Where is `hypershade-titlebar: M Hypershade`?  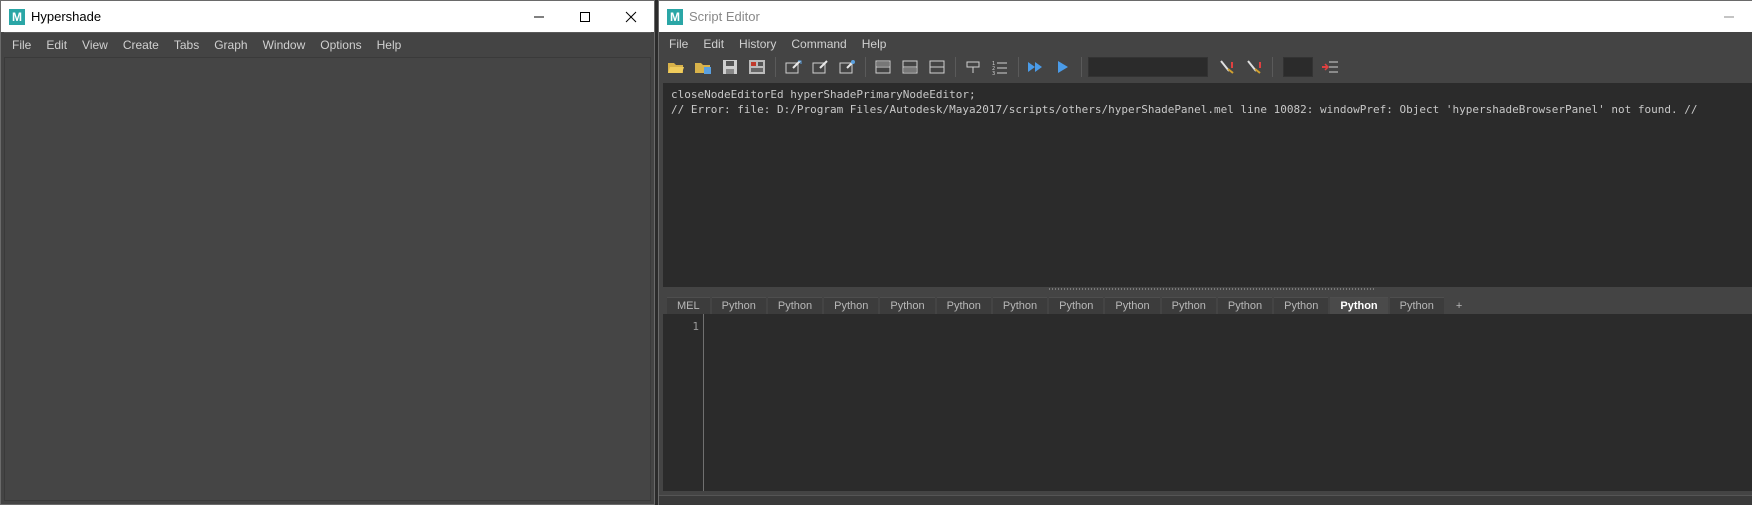 hypershade-titlebar: M Hypershade is located at coordinates (327, 16).